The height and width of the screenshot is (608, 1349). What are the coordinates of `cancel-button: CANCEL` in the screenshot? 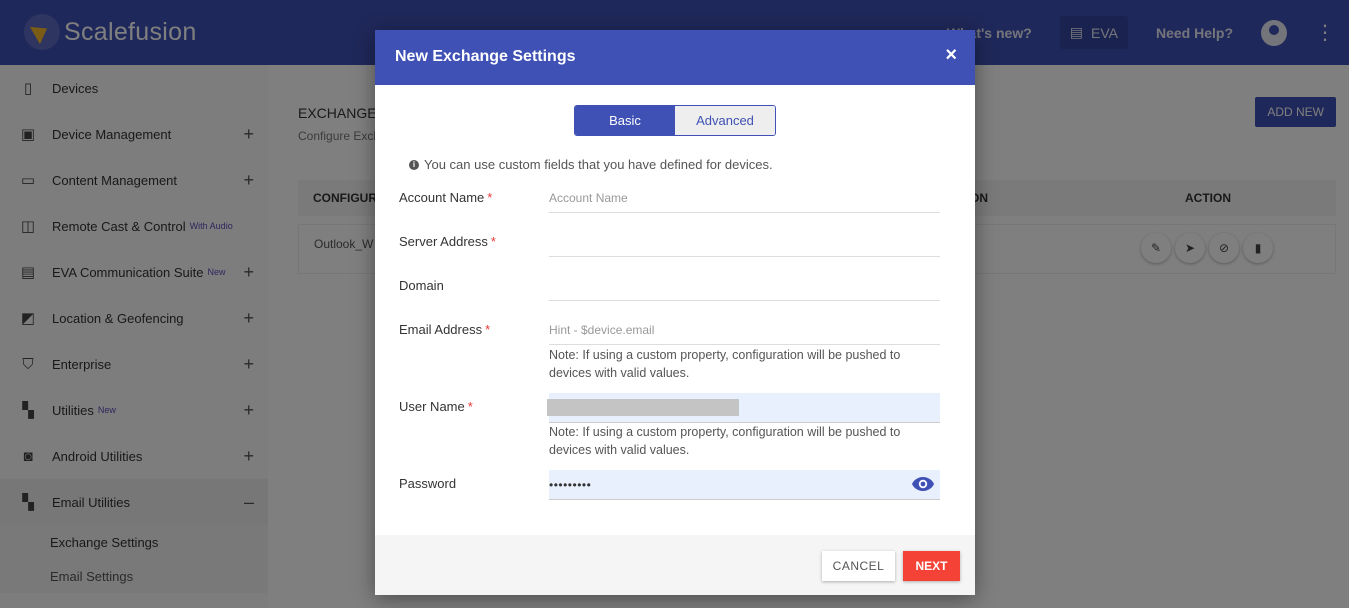 It's located at (858, 566).